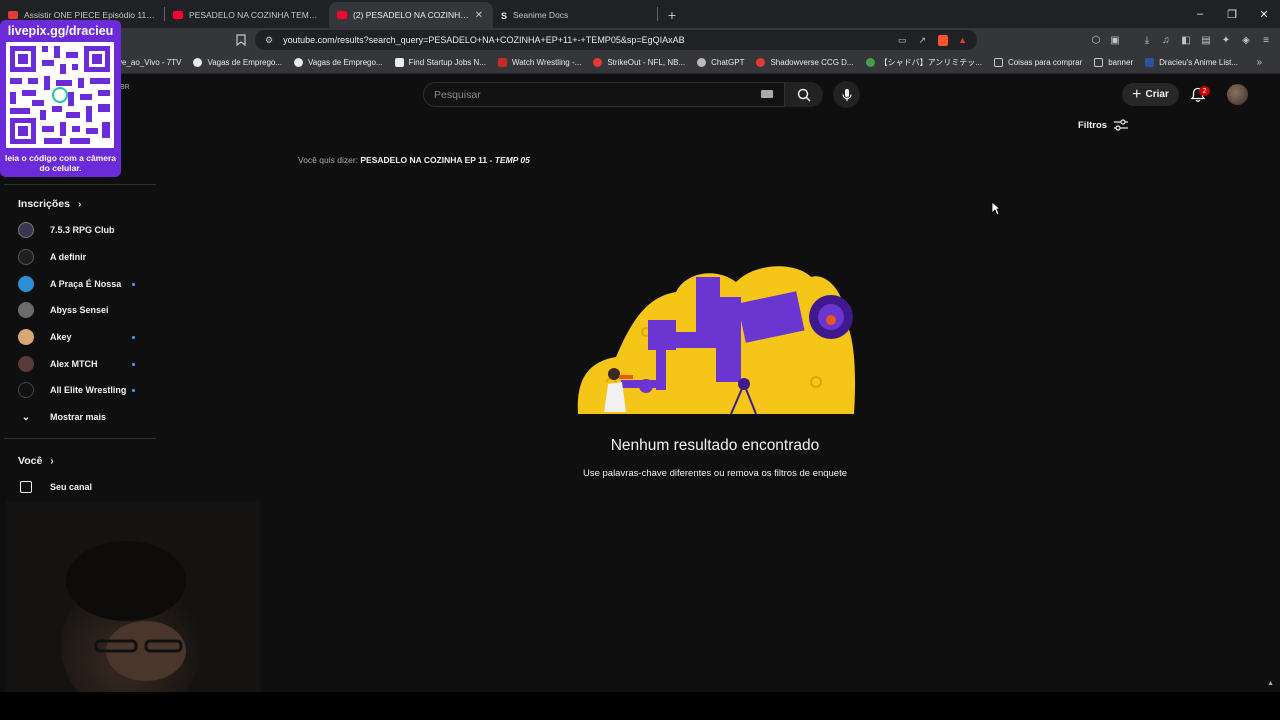 Image resolution: width=1280 pixels, height=720 pixels. What do you see at coordinates (584, 94) in the screenshot?
I see `search-input` at bounding box center [584, 94].